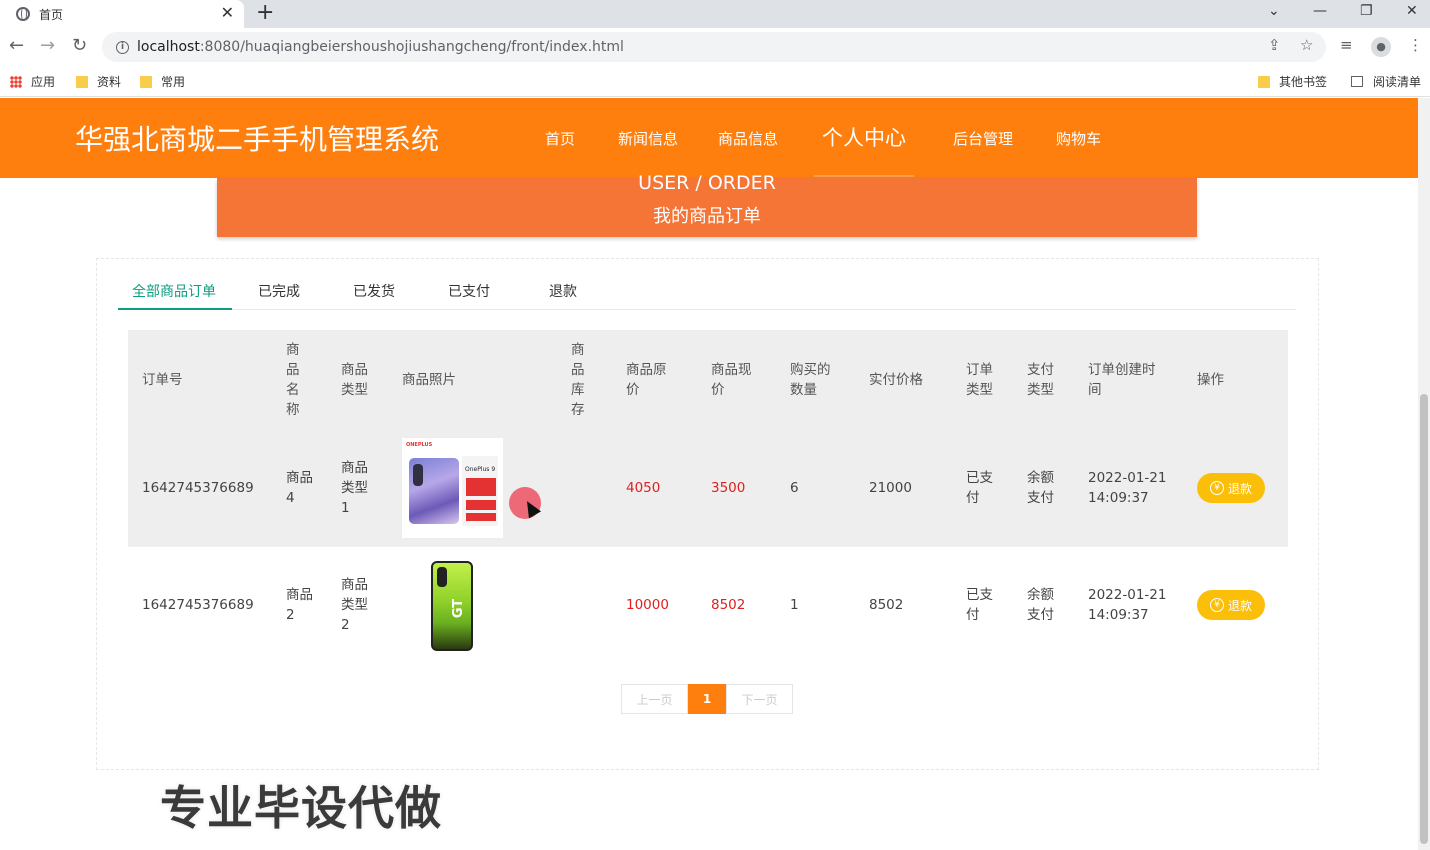  Describe the element at coordinates (122, 14) in the screenshot. I see `browser-tab: 首页 ✕` at that location.